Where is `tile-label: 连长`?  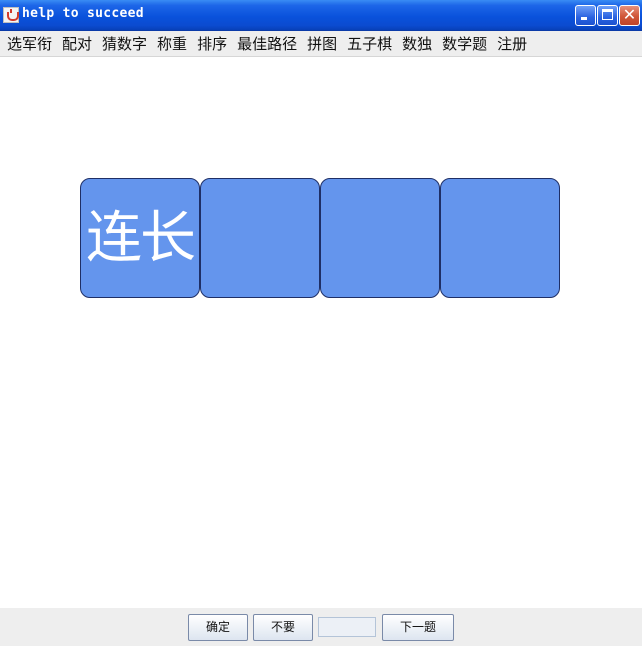
tile-label: 连长 is located at coordinates (141, 238).